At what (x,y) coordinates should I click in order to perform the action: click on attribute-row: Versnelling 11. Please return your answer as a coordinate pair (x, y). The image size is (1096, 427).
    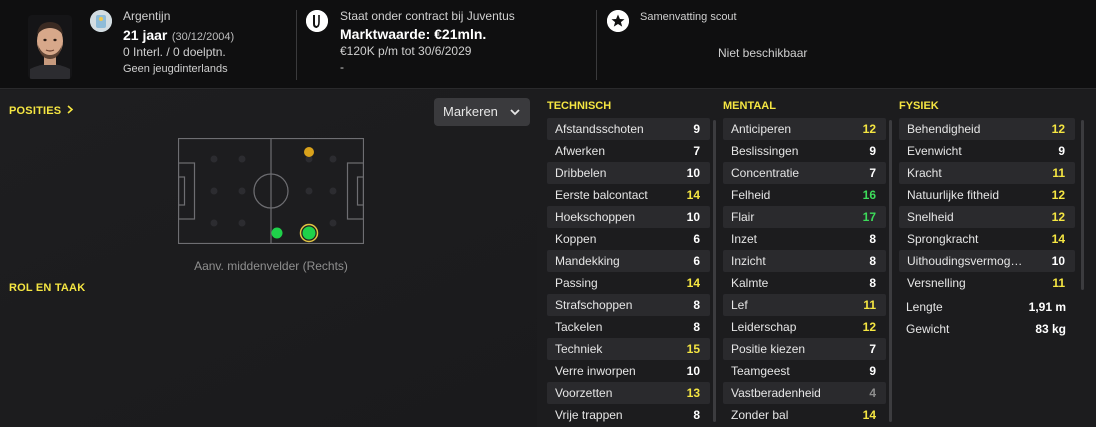
    Looking at the image, I should click on (987, 283).